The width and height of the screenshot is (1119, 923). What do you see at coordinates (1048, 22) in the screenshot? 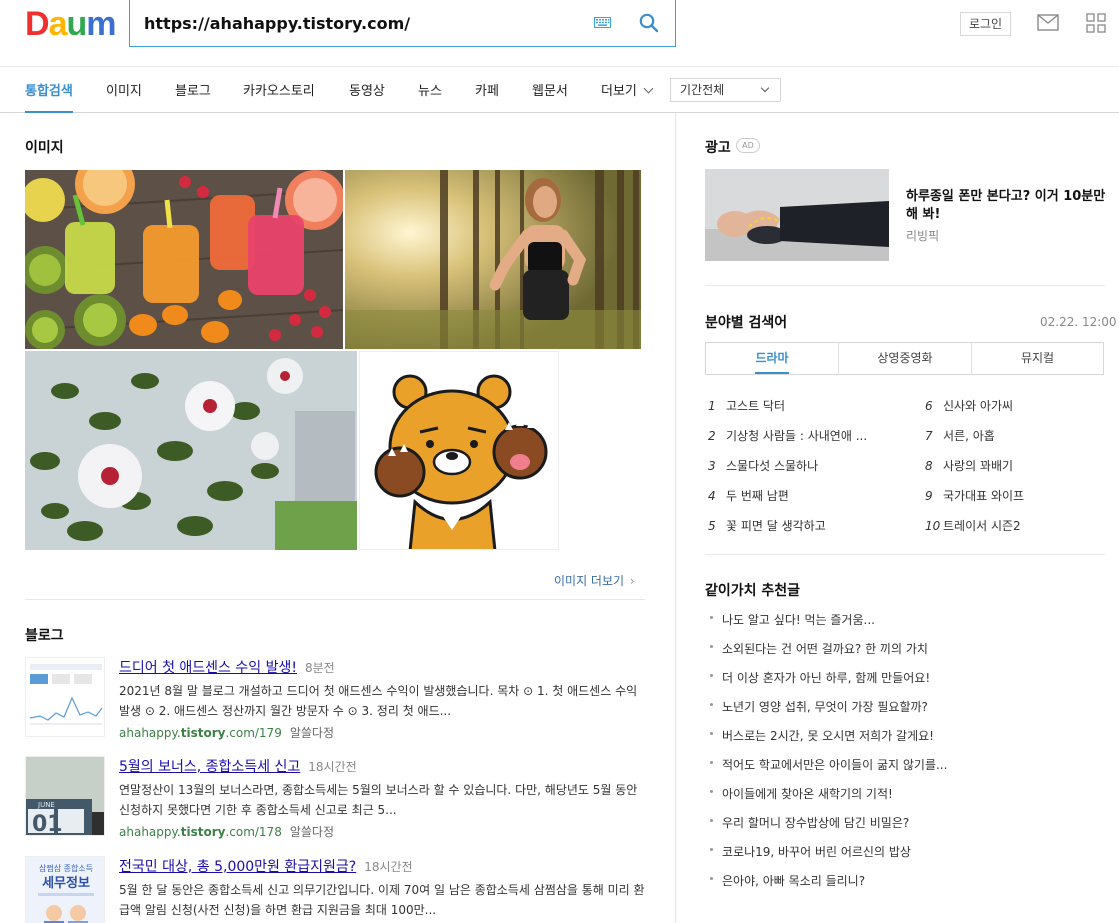
I see `mail-icon` at bounding box center [1048, 22].